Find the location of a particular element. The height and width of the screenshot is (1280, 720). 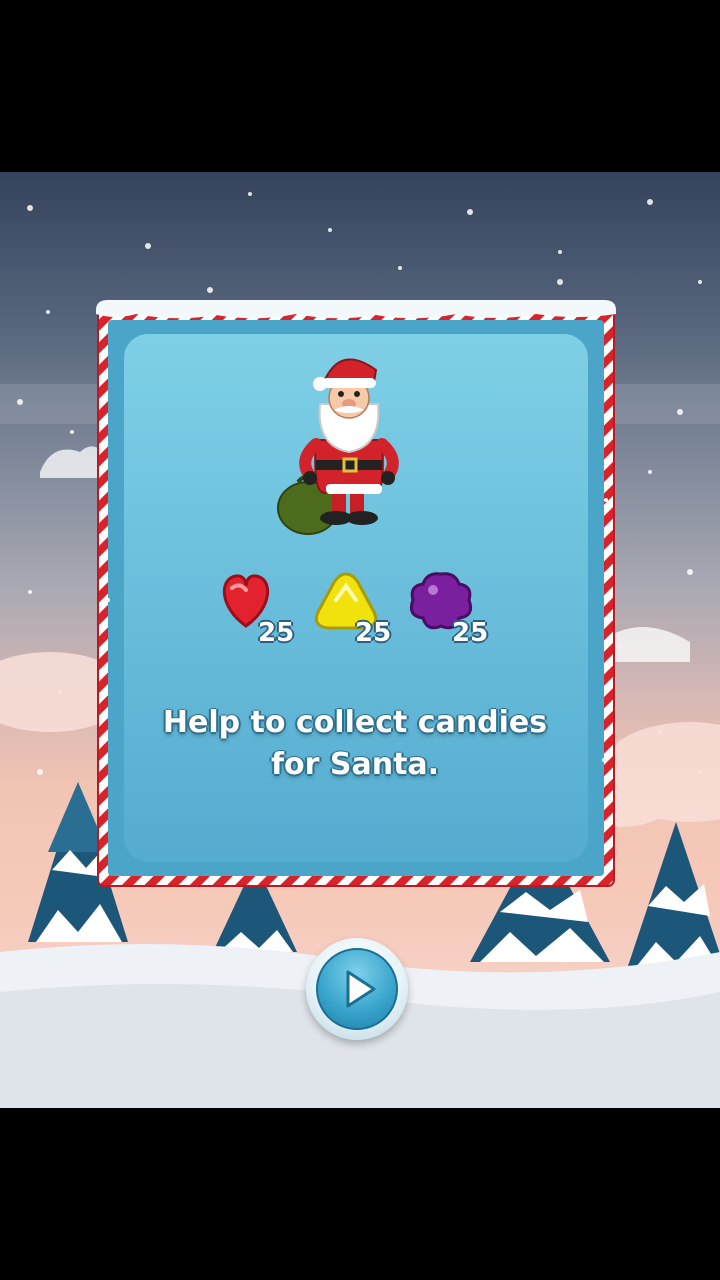

candy-count-purple: 25 is located at coordinates (470, 633).